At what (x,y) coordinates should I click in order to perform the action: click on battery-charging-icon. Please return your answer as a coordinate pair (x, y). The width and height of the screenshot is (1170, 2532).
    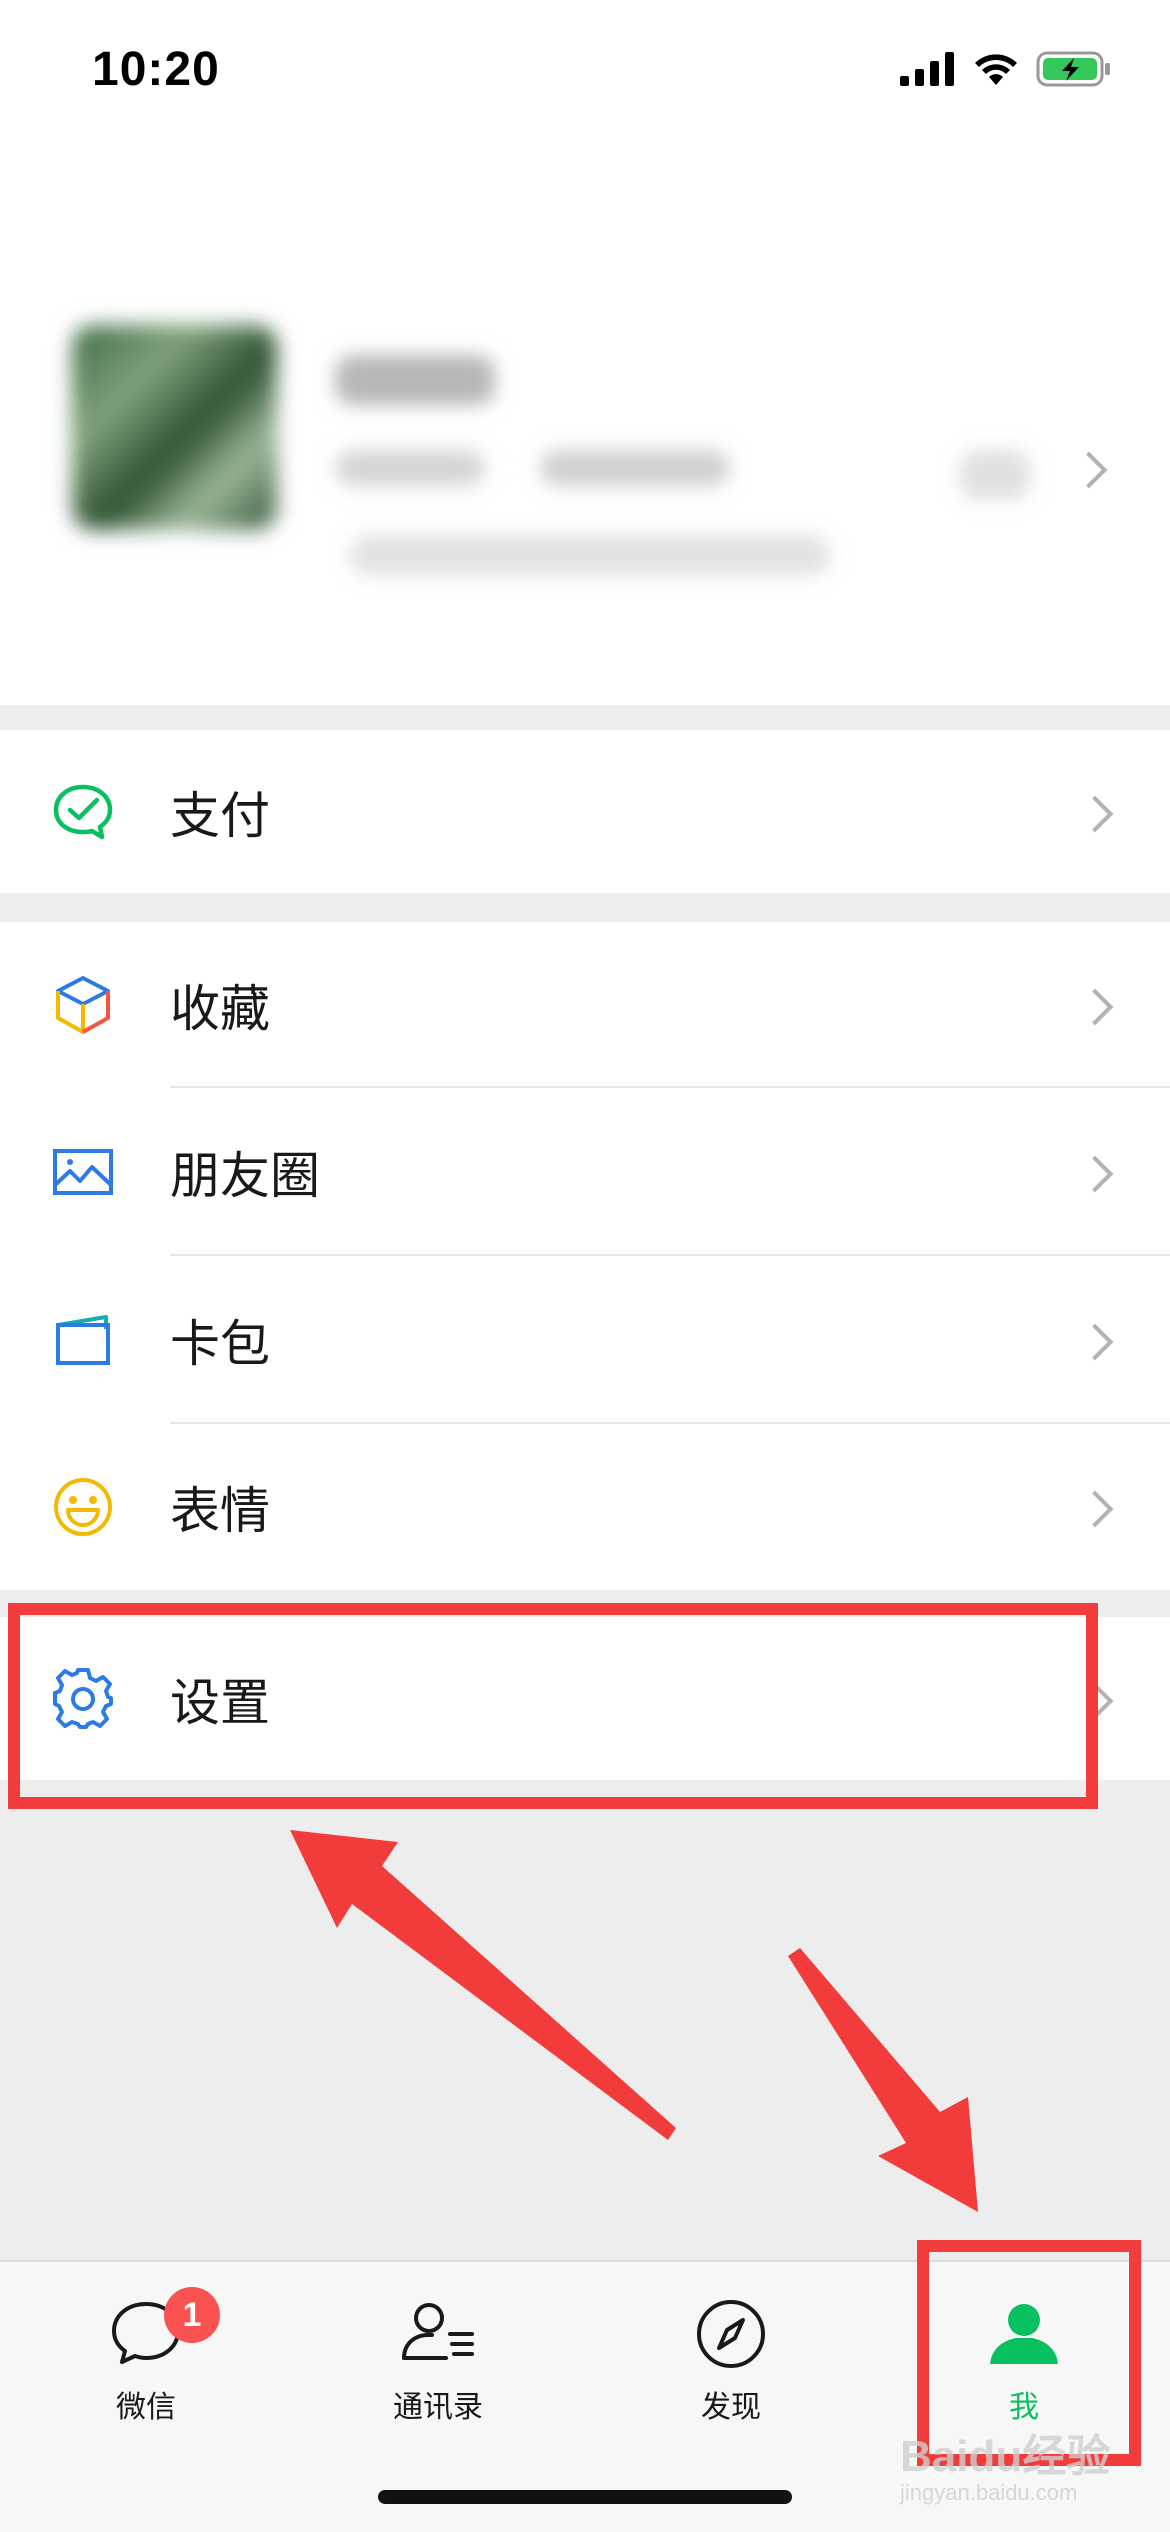
    Looking at the image, I should click on (1073, 69).